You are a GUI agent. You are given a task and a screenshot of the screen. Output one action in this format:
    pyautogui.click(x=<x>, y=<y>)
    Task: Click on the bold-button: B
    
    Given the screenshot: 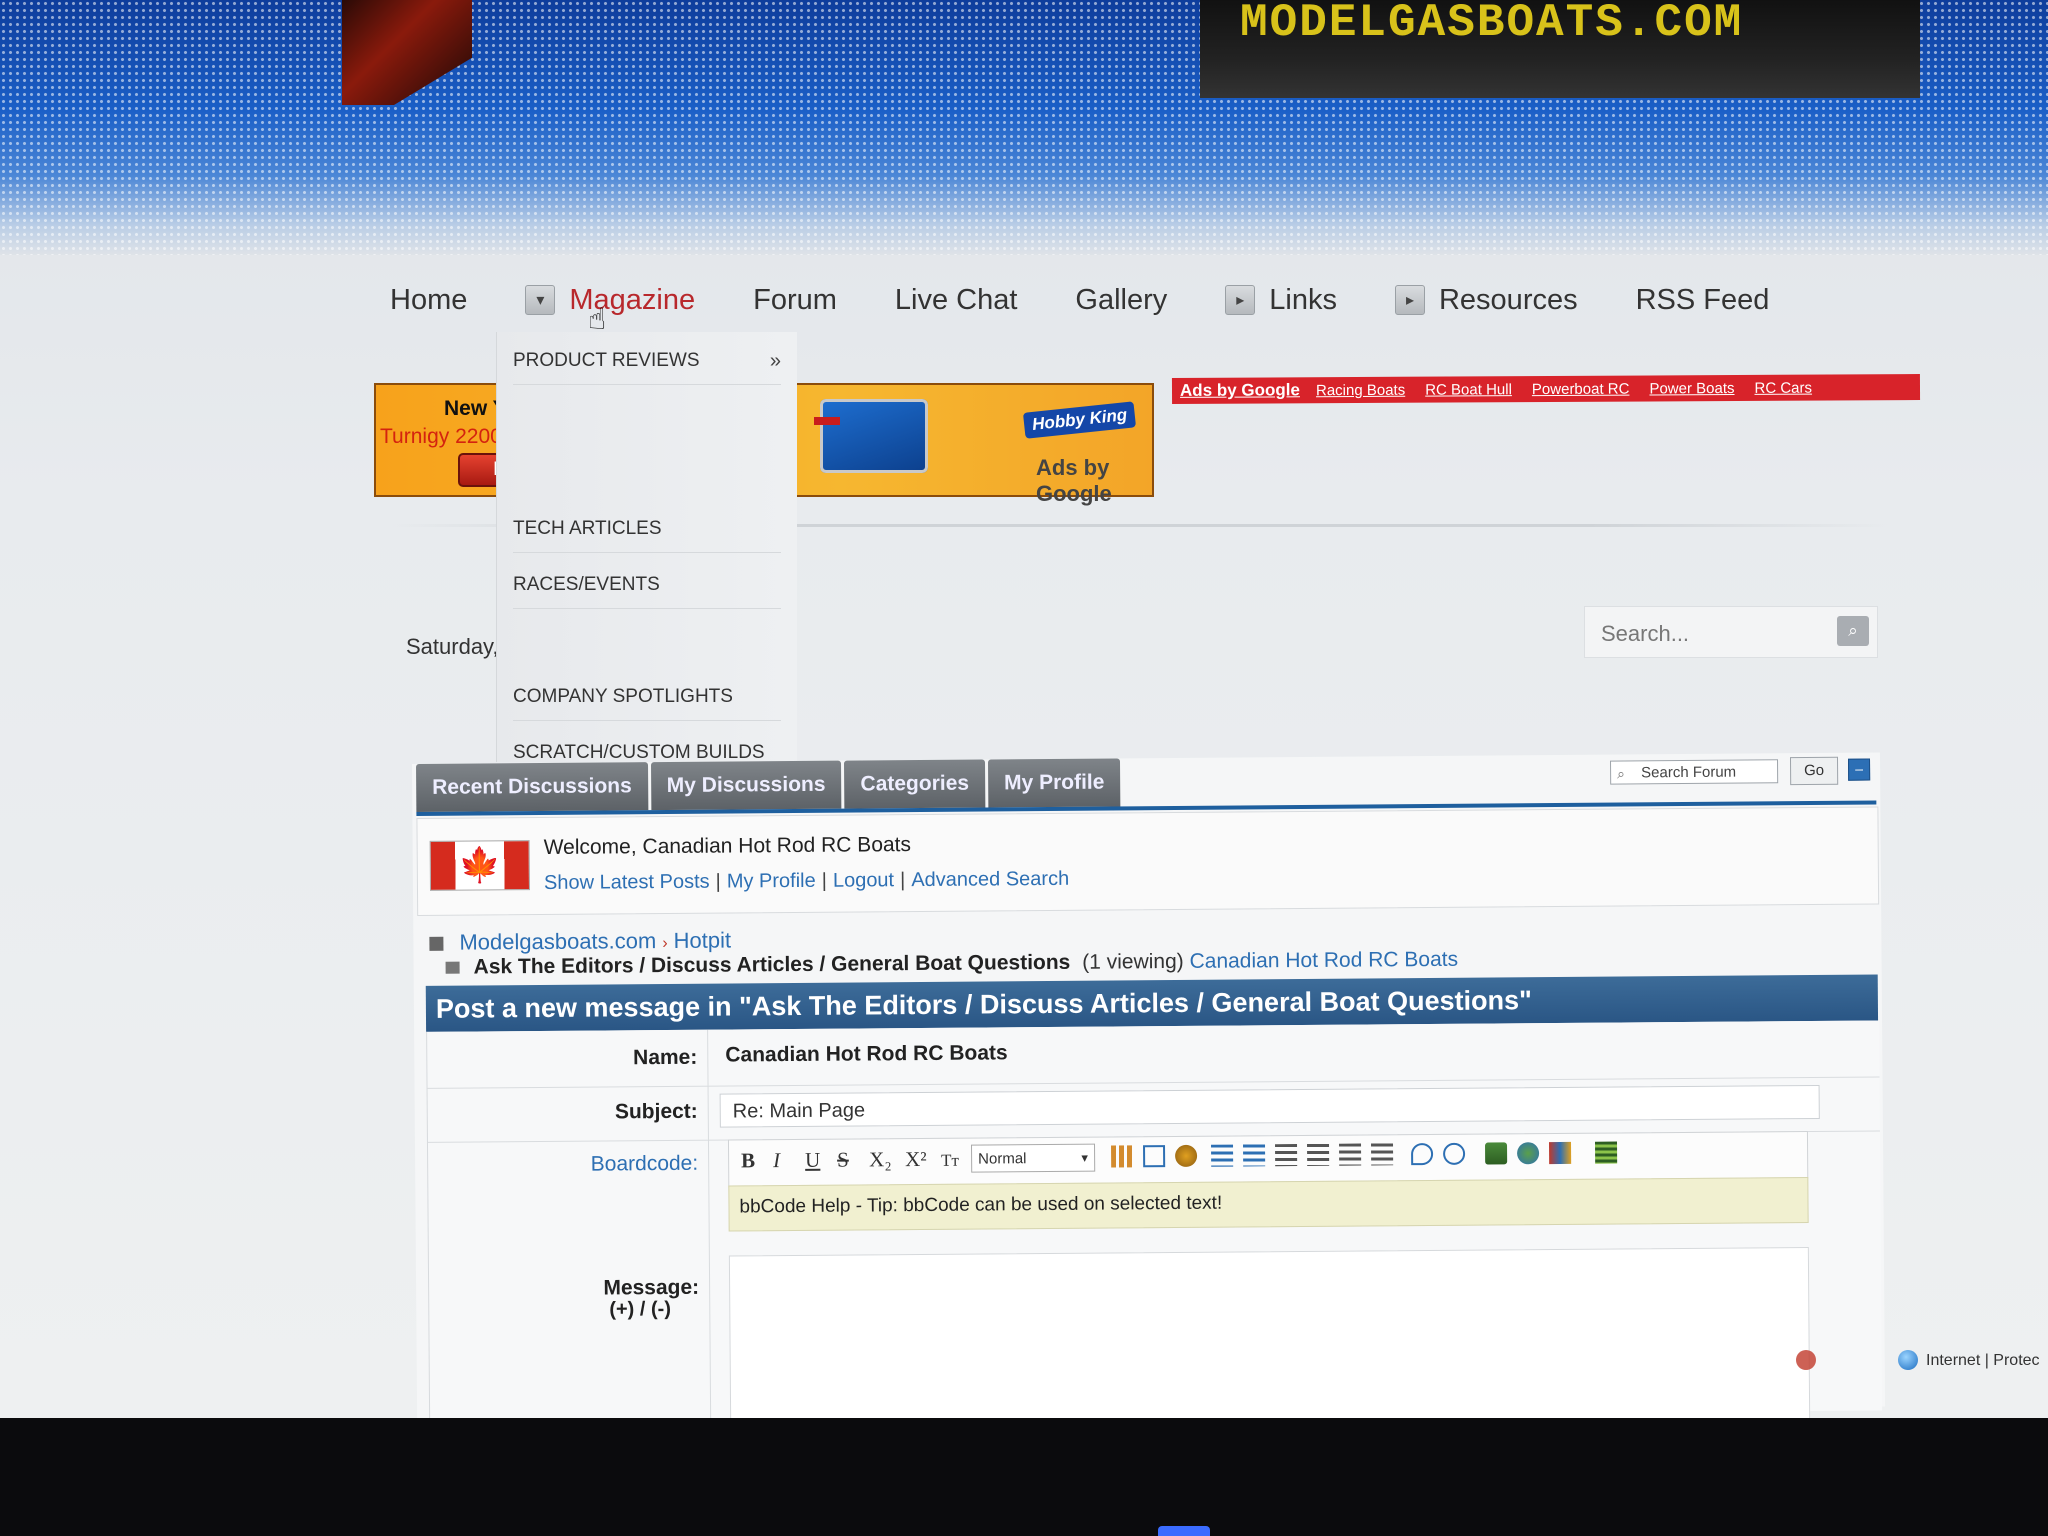 What is the action you would take?
    pyautogui.click(x=748, y=1160)
    